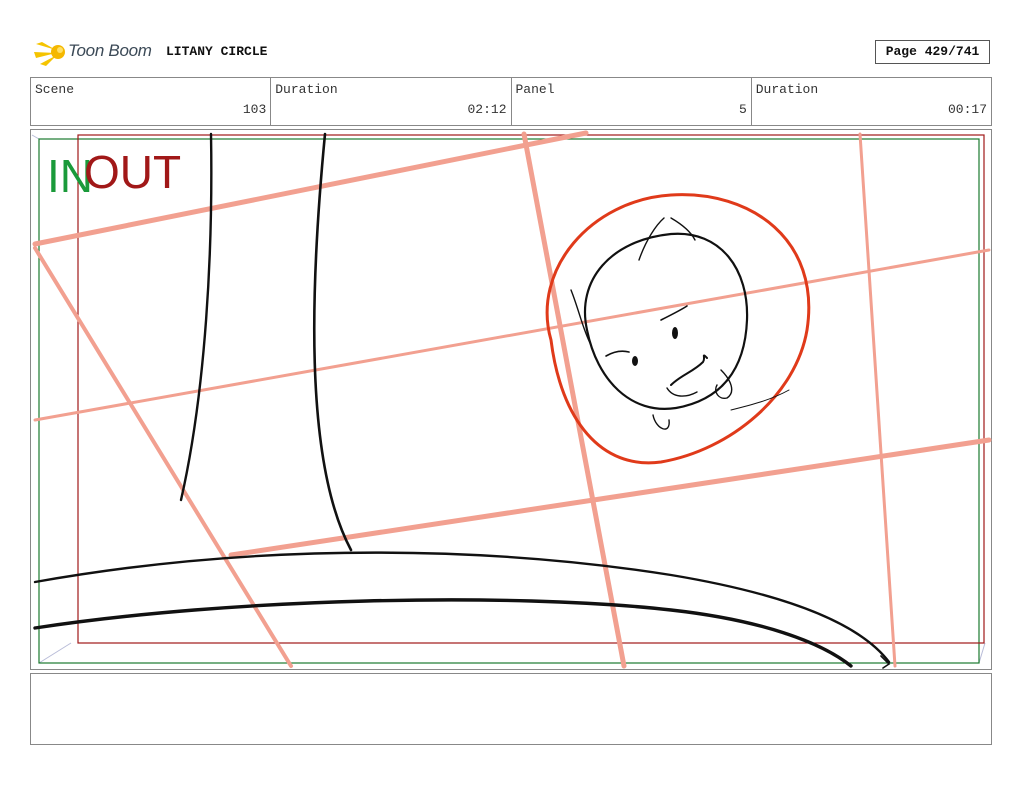 The width and height of the screenshot is (1024, 791). What do you see at coordinates (110, 50) in the screenshot?
I see `logo-text: Toon Boom` at bounding box center [110, 50].